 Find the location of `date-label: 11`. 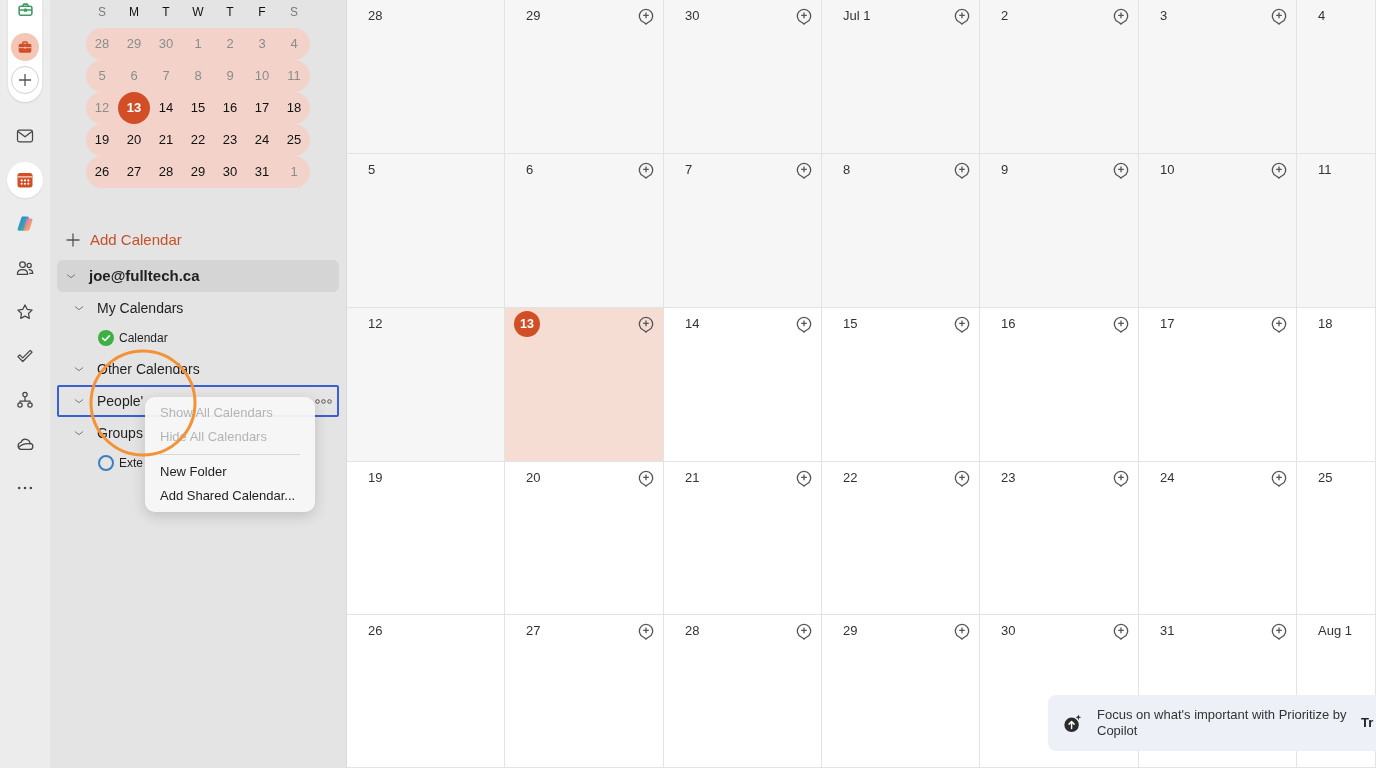

date-label: 11 is located at coordinates (1325, 170).